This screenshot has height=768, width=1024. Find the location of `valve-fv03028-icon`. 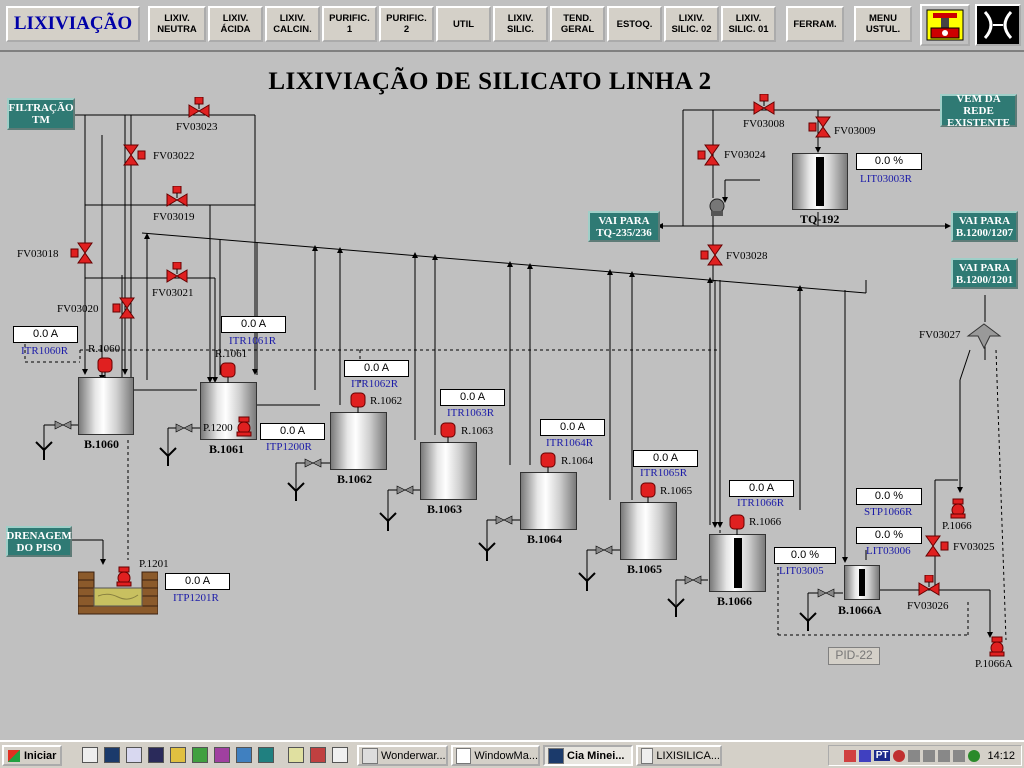

valve-fv03028-icon is located at coordinates (712, 255).